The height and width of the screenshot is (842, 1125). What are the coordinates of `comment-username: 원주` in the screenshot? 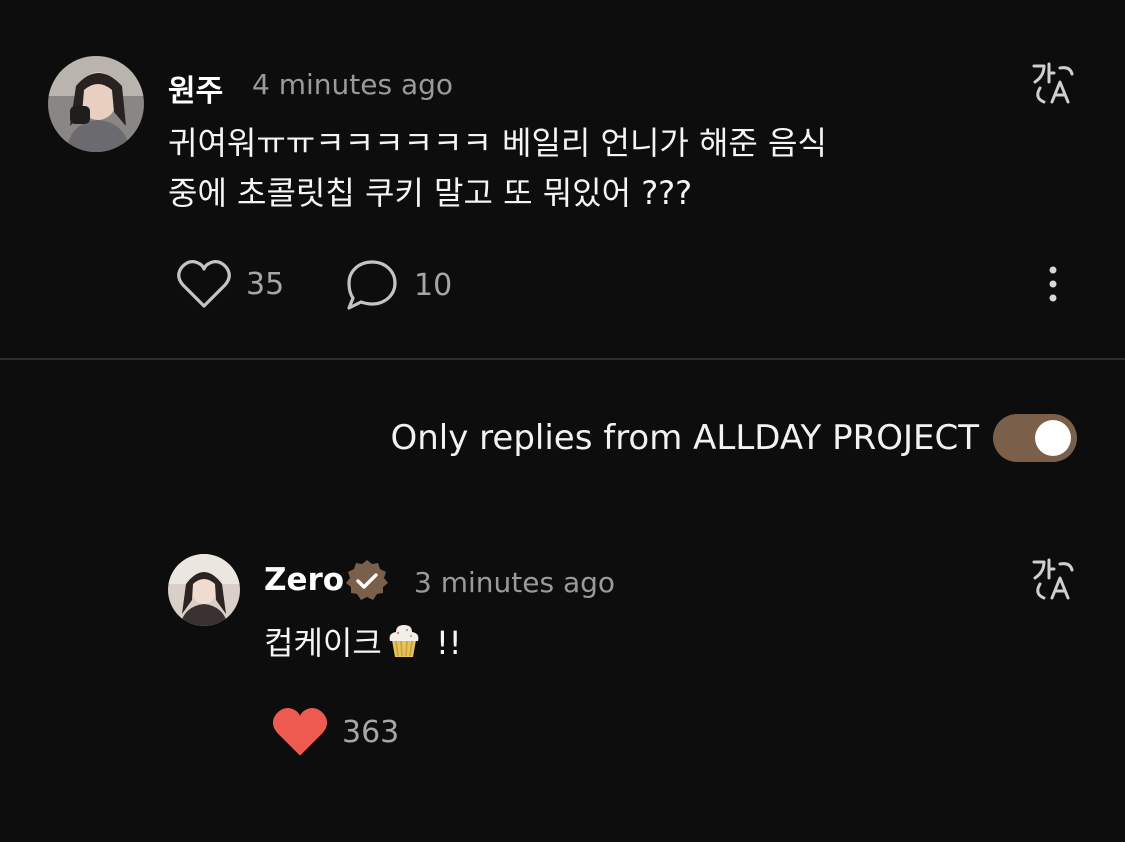 It's located at (195, 88).